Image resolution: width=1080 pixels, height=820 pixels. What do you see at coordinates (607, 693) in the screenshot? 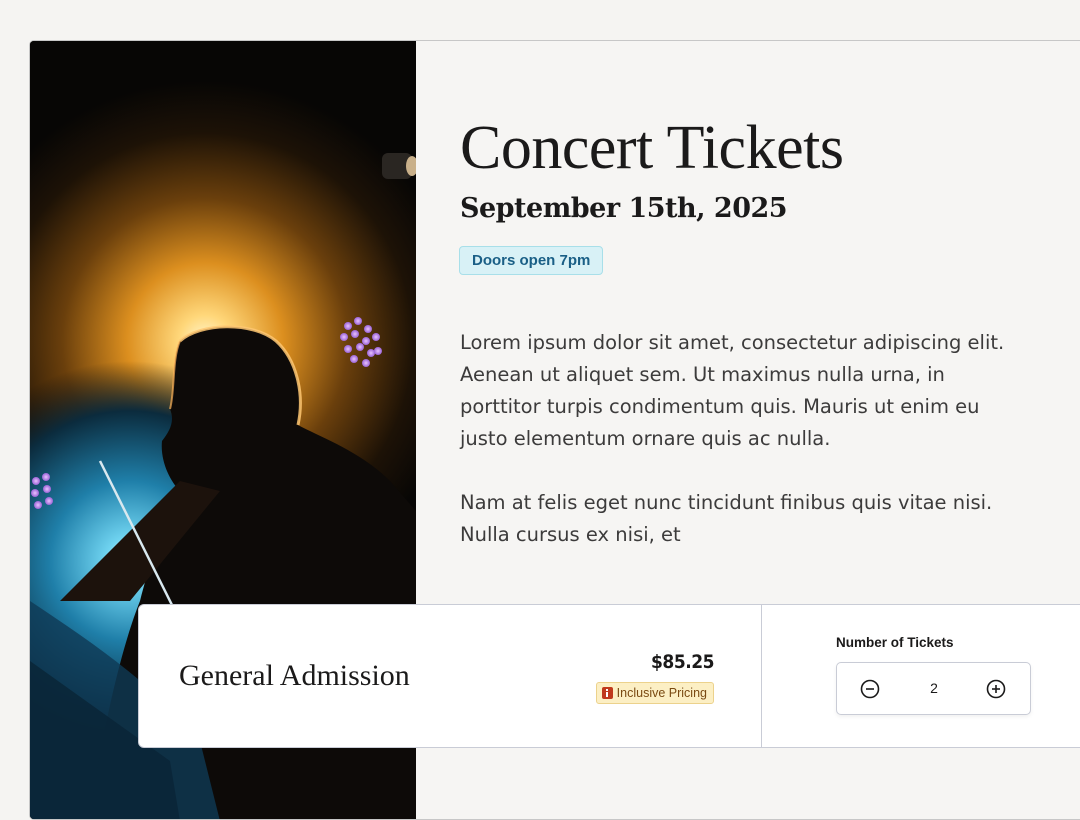
I see `info-icon` at bounding box center [607, 693].